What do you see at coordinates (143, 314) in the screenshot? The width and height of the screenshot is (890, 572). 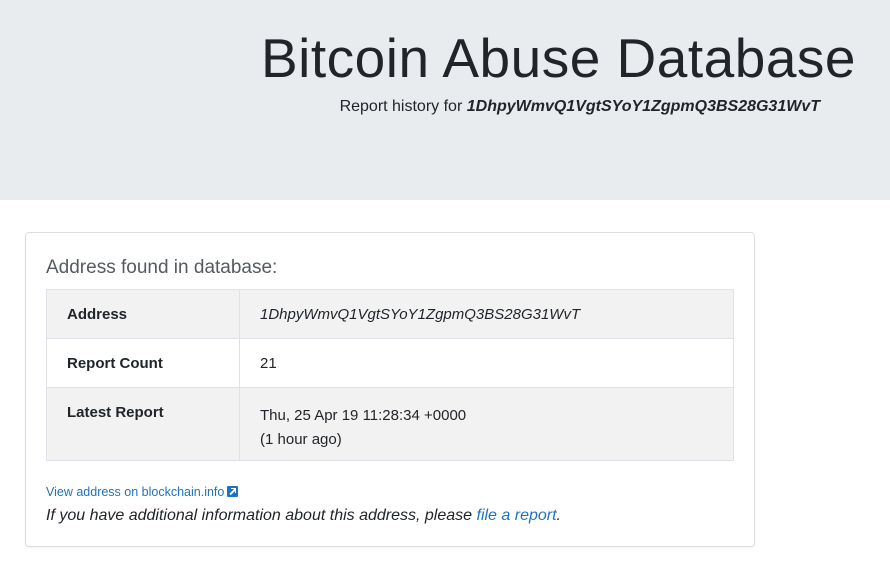 I see `row-label-address: Address` at bounding box center [143, 314].